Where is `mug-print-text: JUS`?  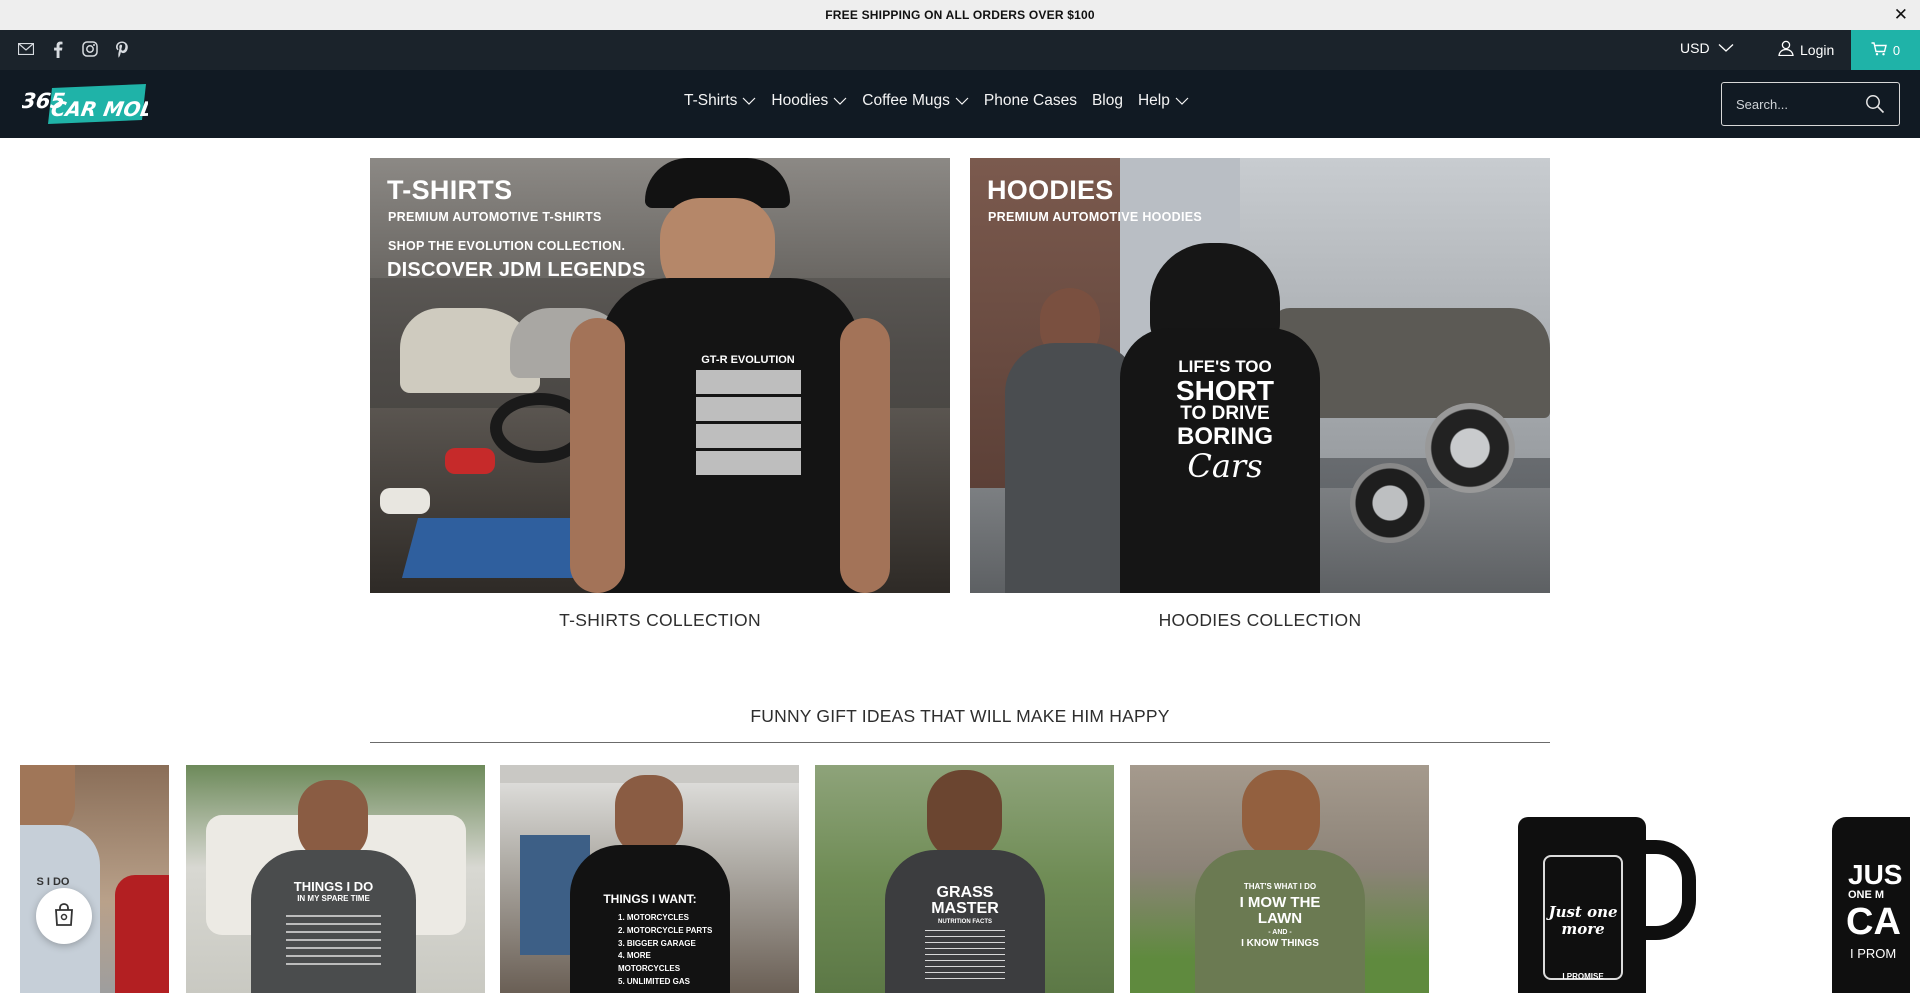
mug-print-text: JUS is located at coordinates (1875, 874).